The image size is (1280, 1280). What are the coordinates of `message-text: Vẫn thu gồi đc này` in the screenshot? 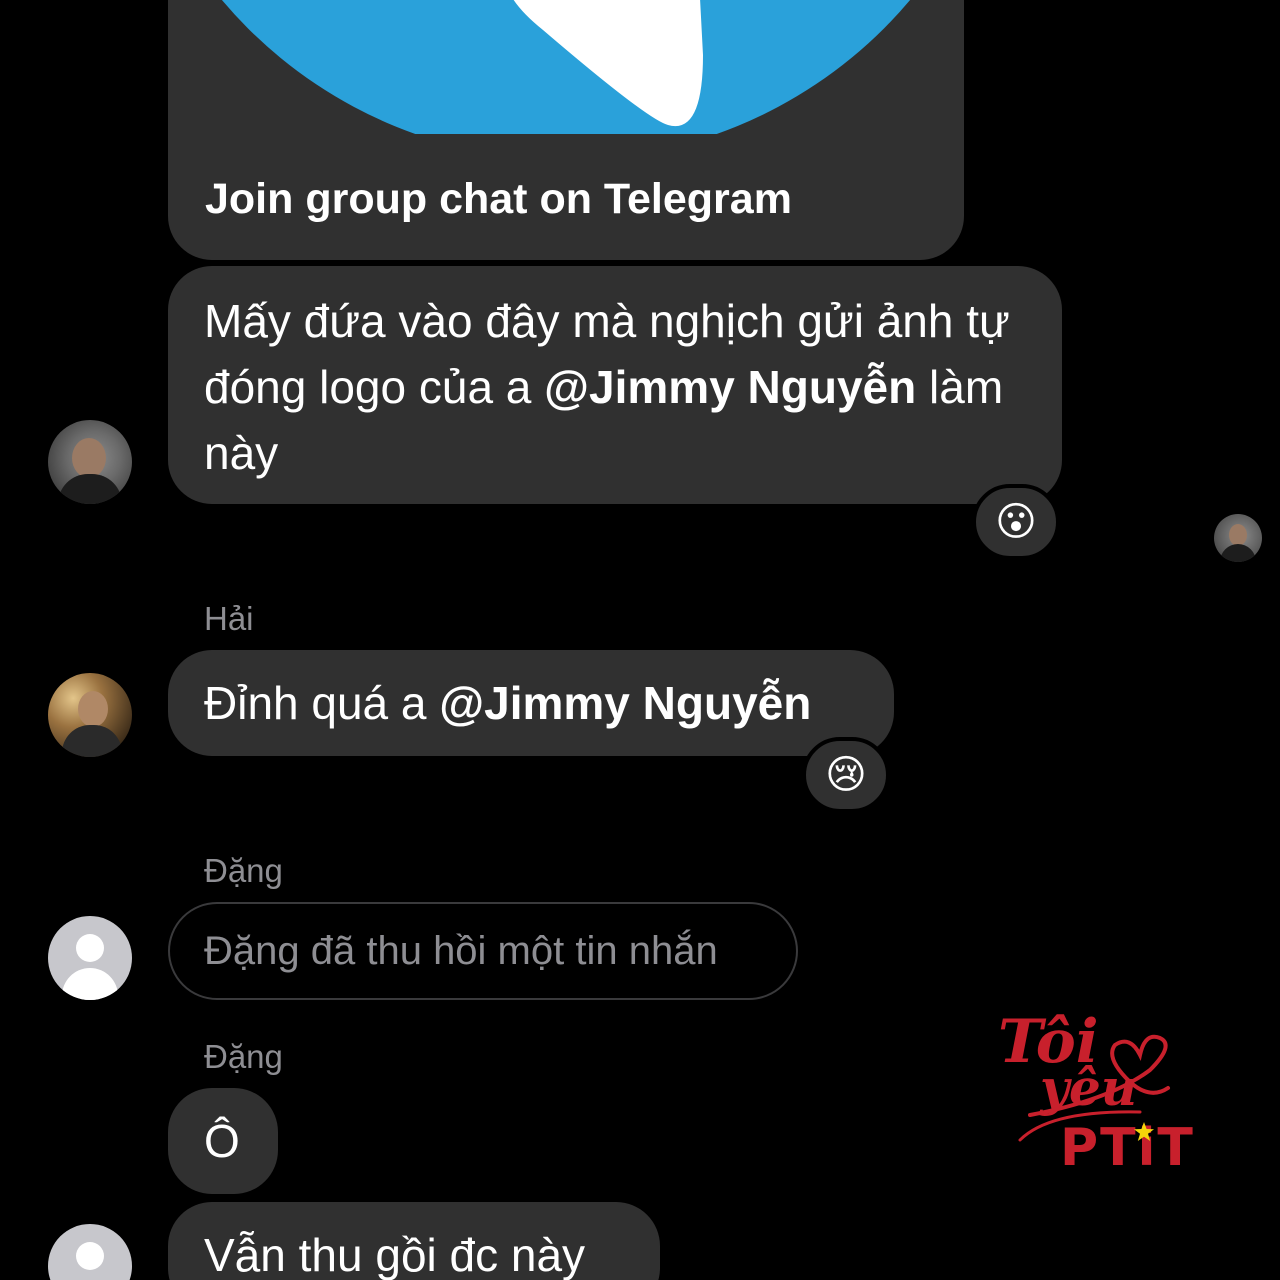 It's located at (395, 1254).